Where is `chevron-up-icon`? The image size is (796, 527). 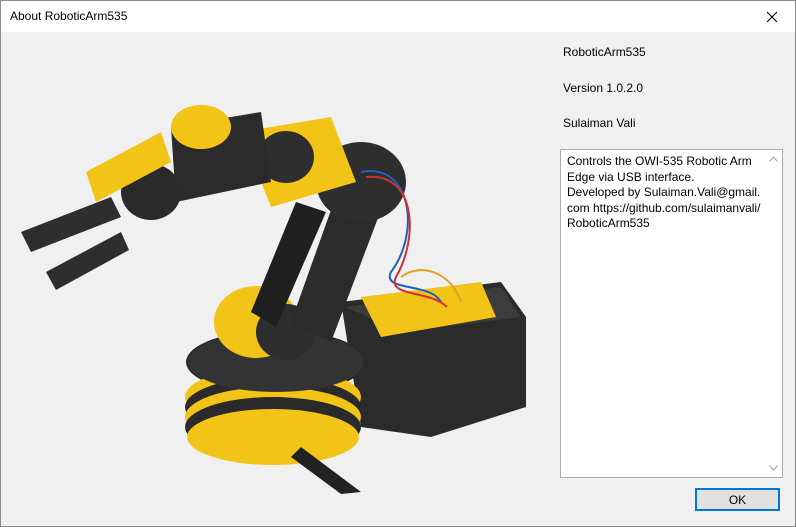
chevron-up-icon is located at coordinates (773, 159).